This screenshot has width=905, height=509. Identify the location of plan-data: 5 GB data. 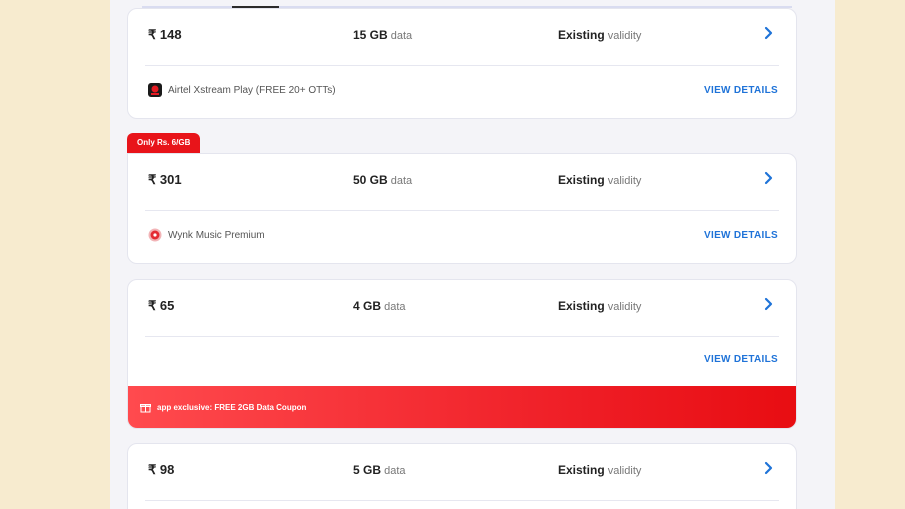
(379, 470).